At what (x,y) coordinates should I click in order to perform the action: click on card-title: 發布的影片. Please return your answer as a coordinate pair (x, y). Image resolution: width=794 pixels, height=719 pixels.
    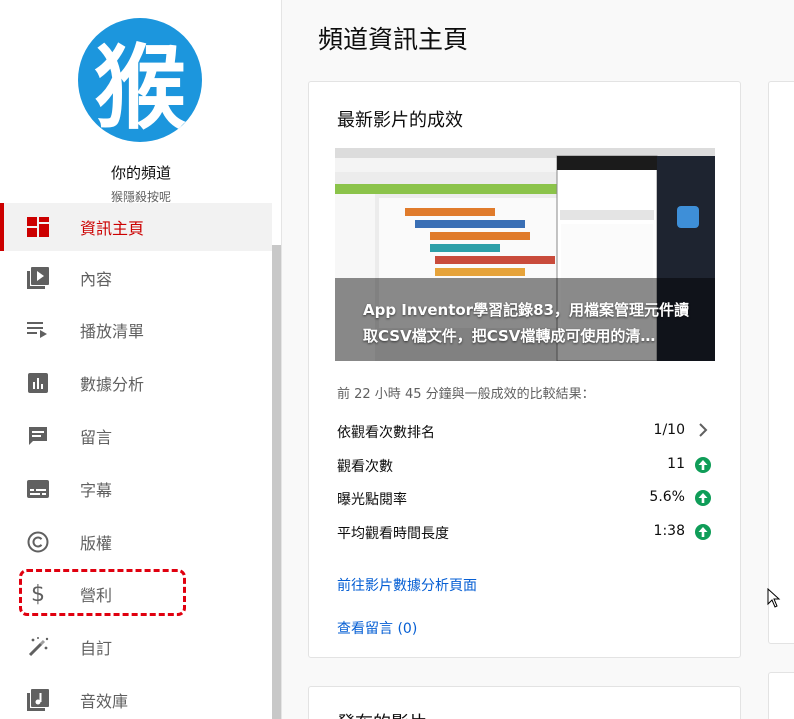
    Looking at the image, I should click on (382, 714).